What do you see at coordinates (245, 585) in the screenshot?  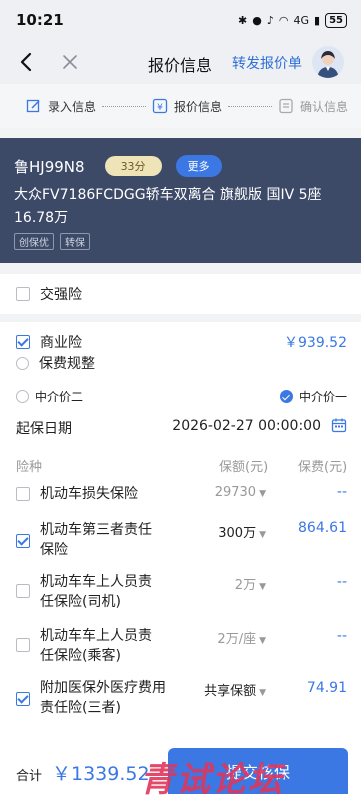 I see `insurance-amount: 2万` at bounding box center [245, 585].